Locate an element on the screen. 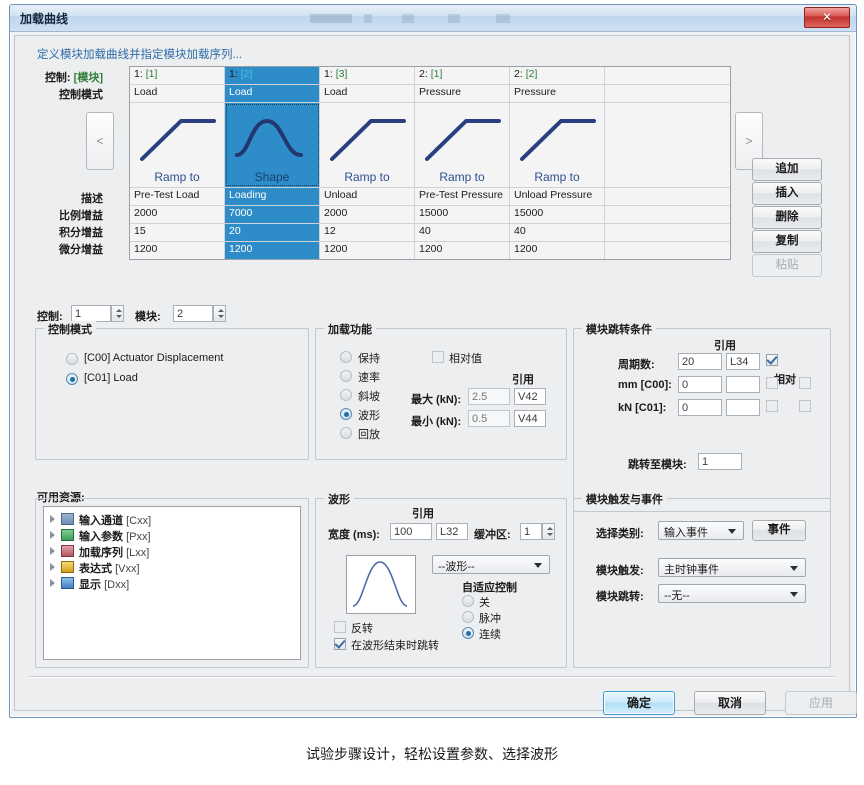 Image resolution: width=864 pixels, height=785 pixels. cell-mode-1: Load is located at coordinates (272, 93).